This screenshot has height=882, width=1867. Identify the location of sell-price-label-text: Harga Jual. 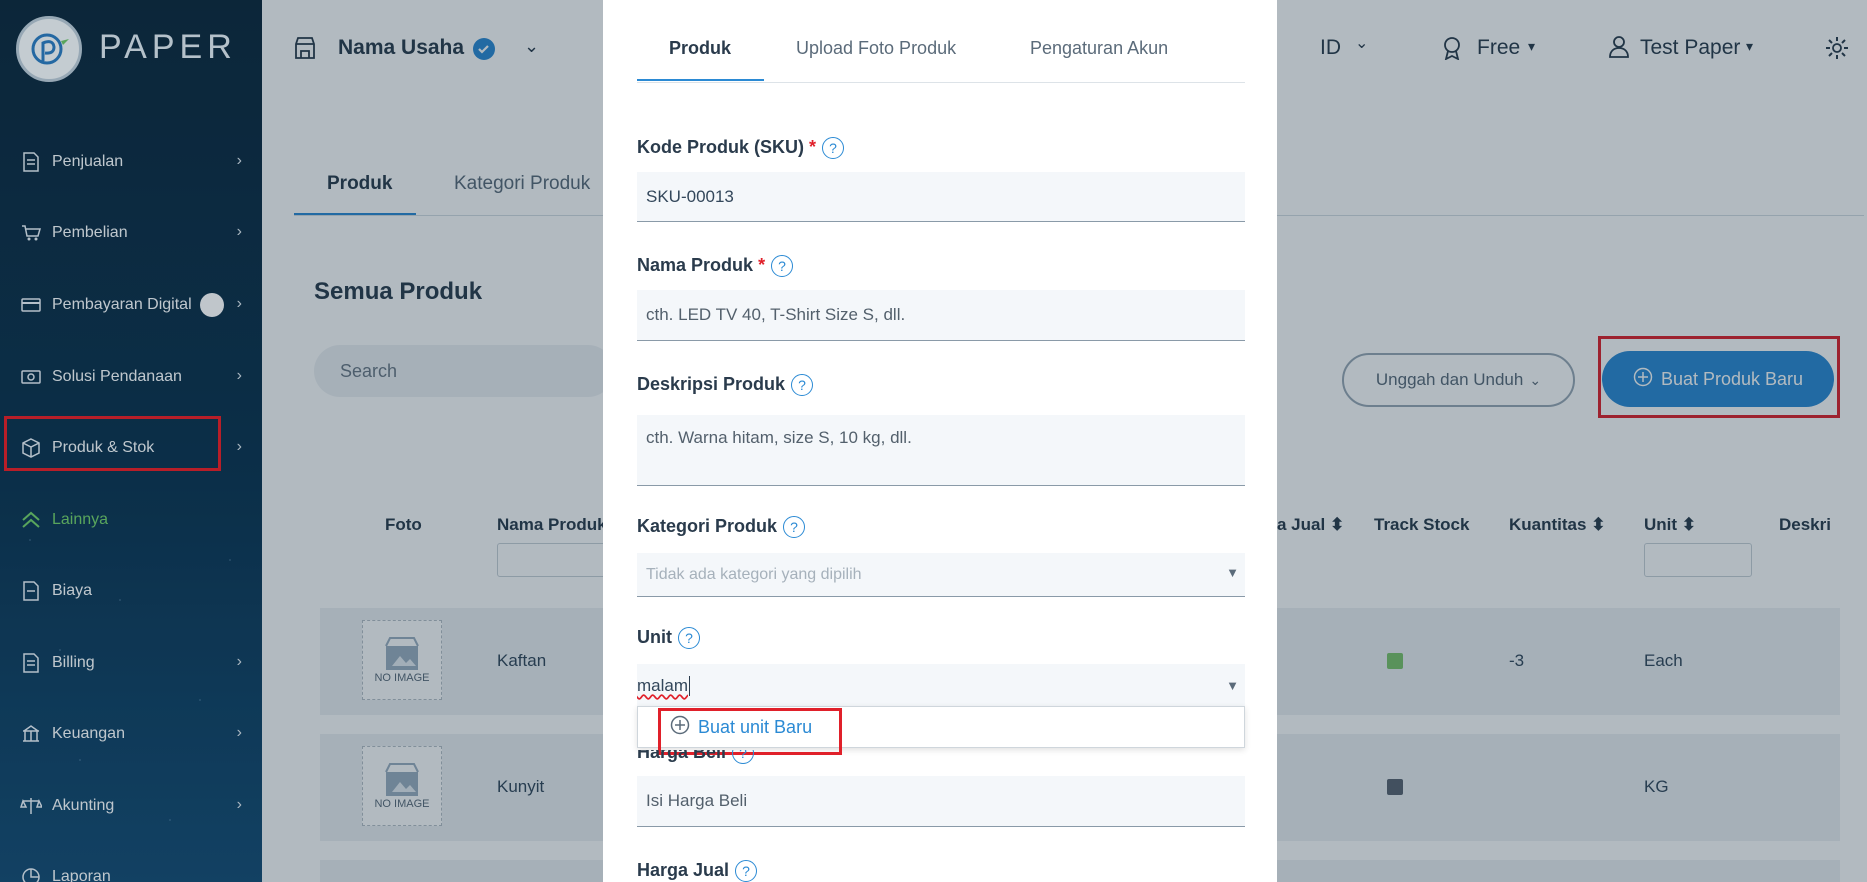
(683, 870).